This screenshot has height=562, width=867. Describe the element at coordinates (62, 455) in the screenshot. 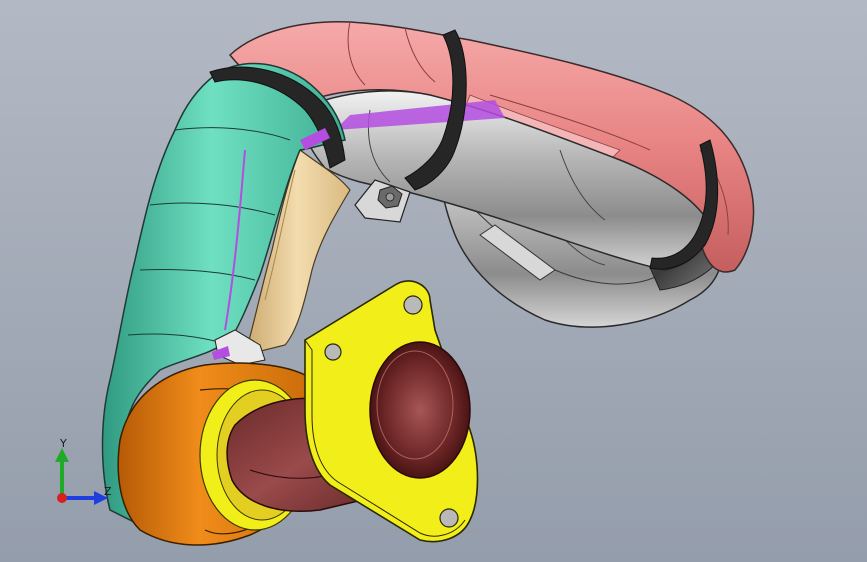

I see `y-axis-arrow` at that location.